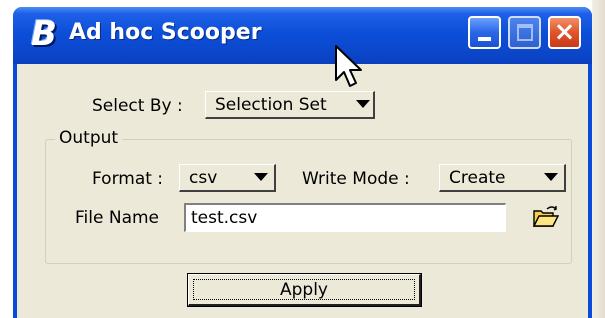 The image size is (605, 318). I want to click on apply-button: Apply, so click(304, 290).